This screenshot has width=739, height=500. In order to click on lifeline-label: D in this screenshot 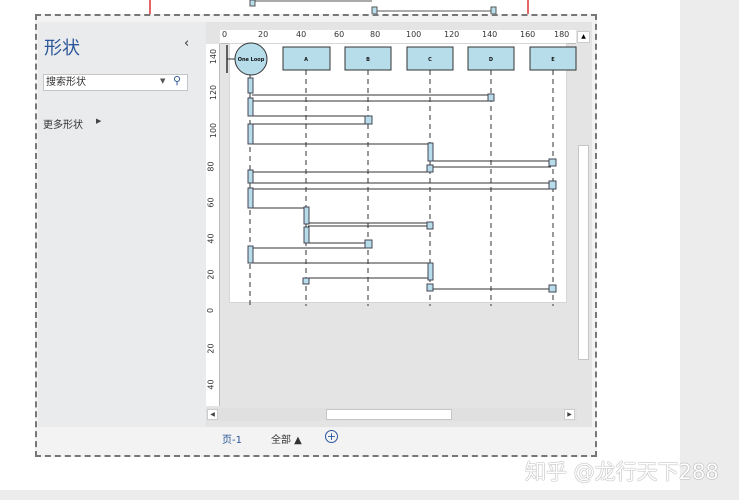, I will do `click(491, 60)`.